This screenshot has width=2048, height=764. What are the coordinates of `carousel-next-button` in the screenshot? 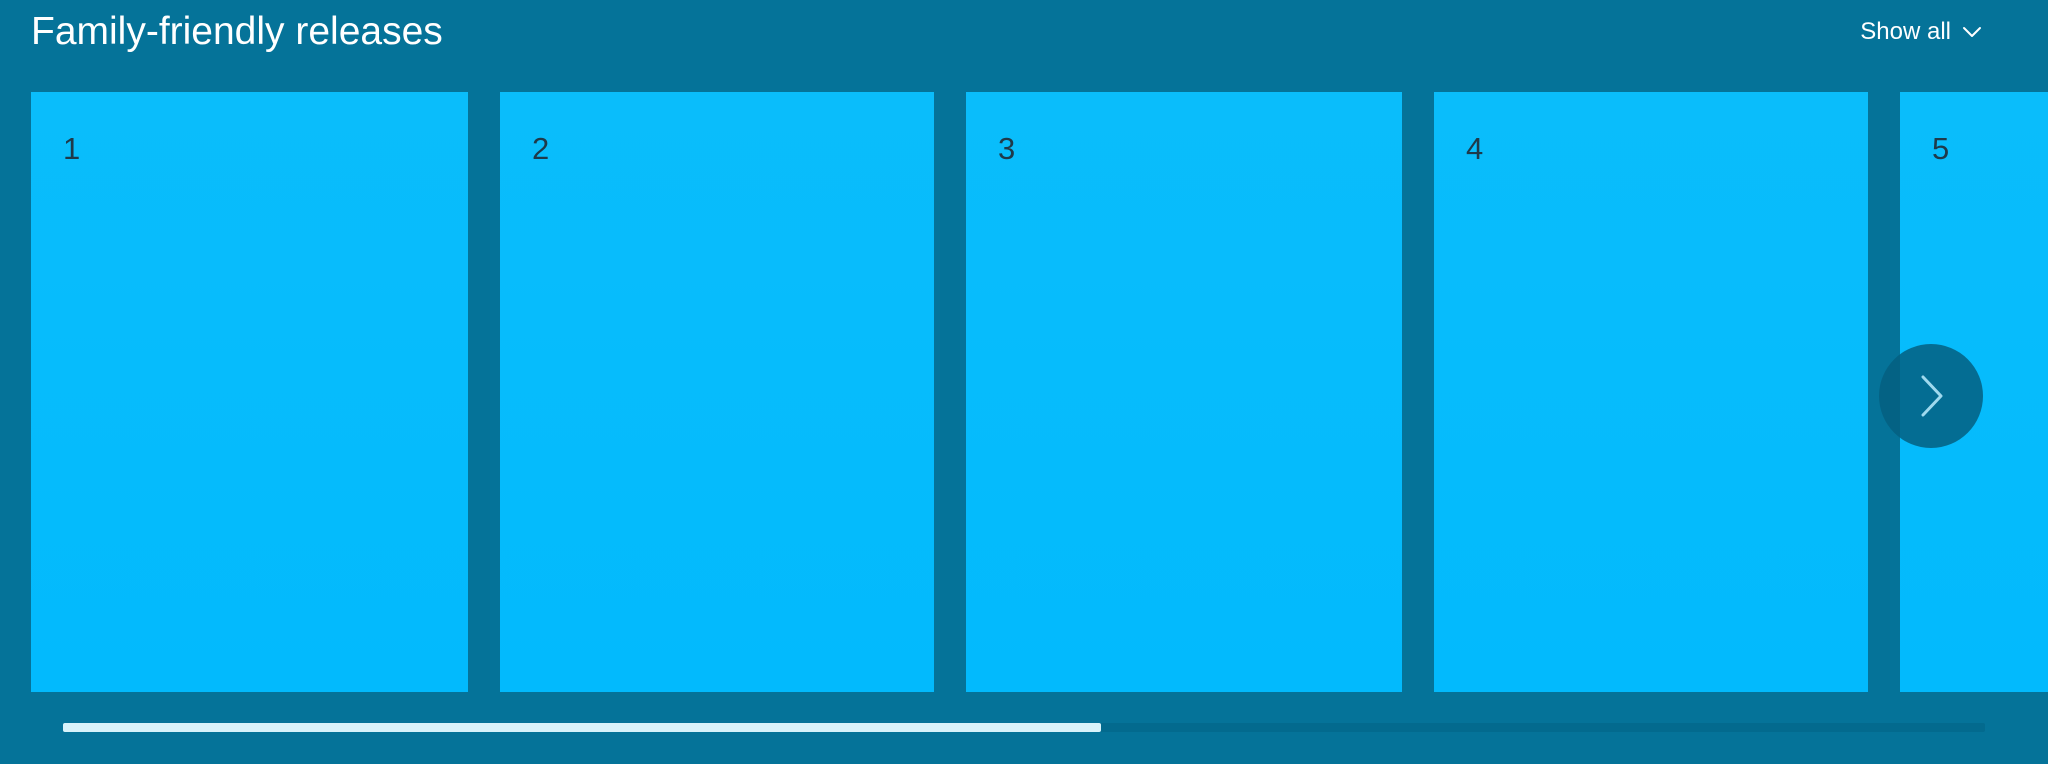 It's located at (1931, 396).